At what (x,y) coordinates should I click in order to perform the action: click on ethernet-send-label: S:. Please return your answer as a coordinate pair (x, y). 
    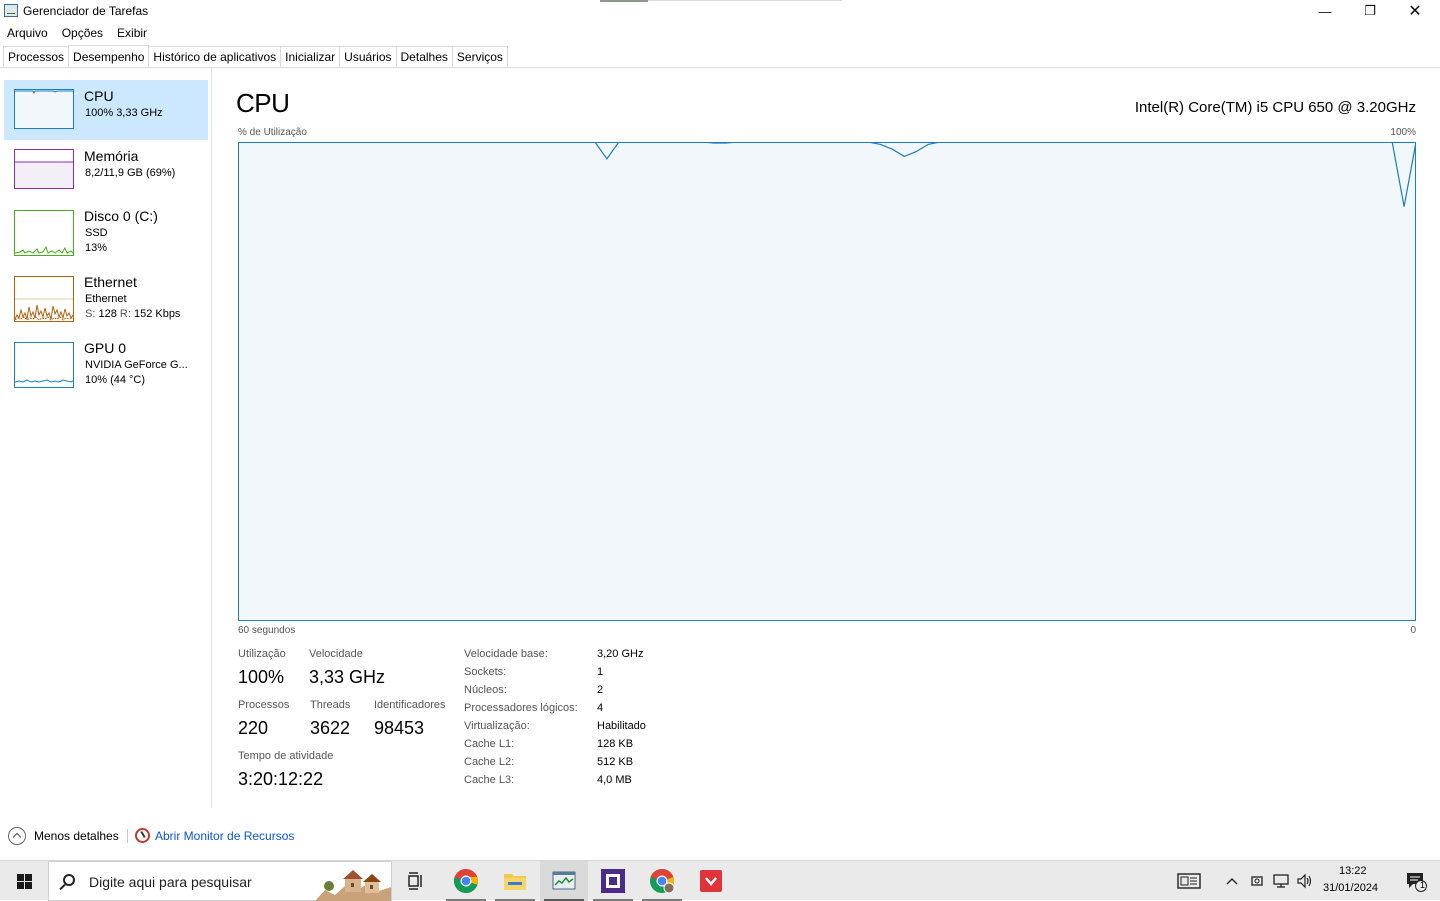
    Looking at the image, I should click on (90, 314).